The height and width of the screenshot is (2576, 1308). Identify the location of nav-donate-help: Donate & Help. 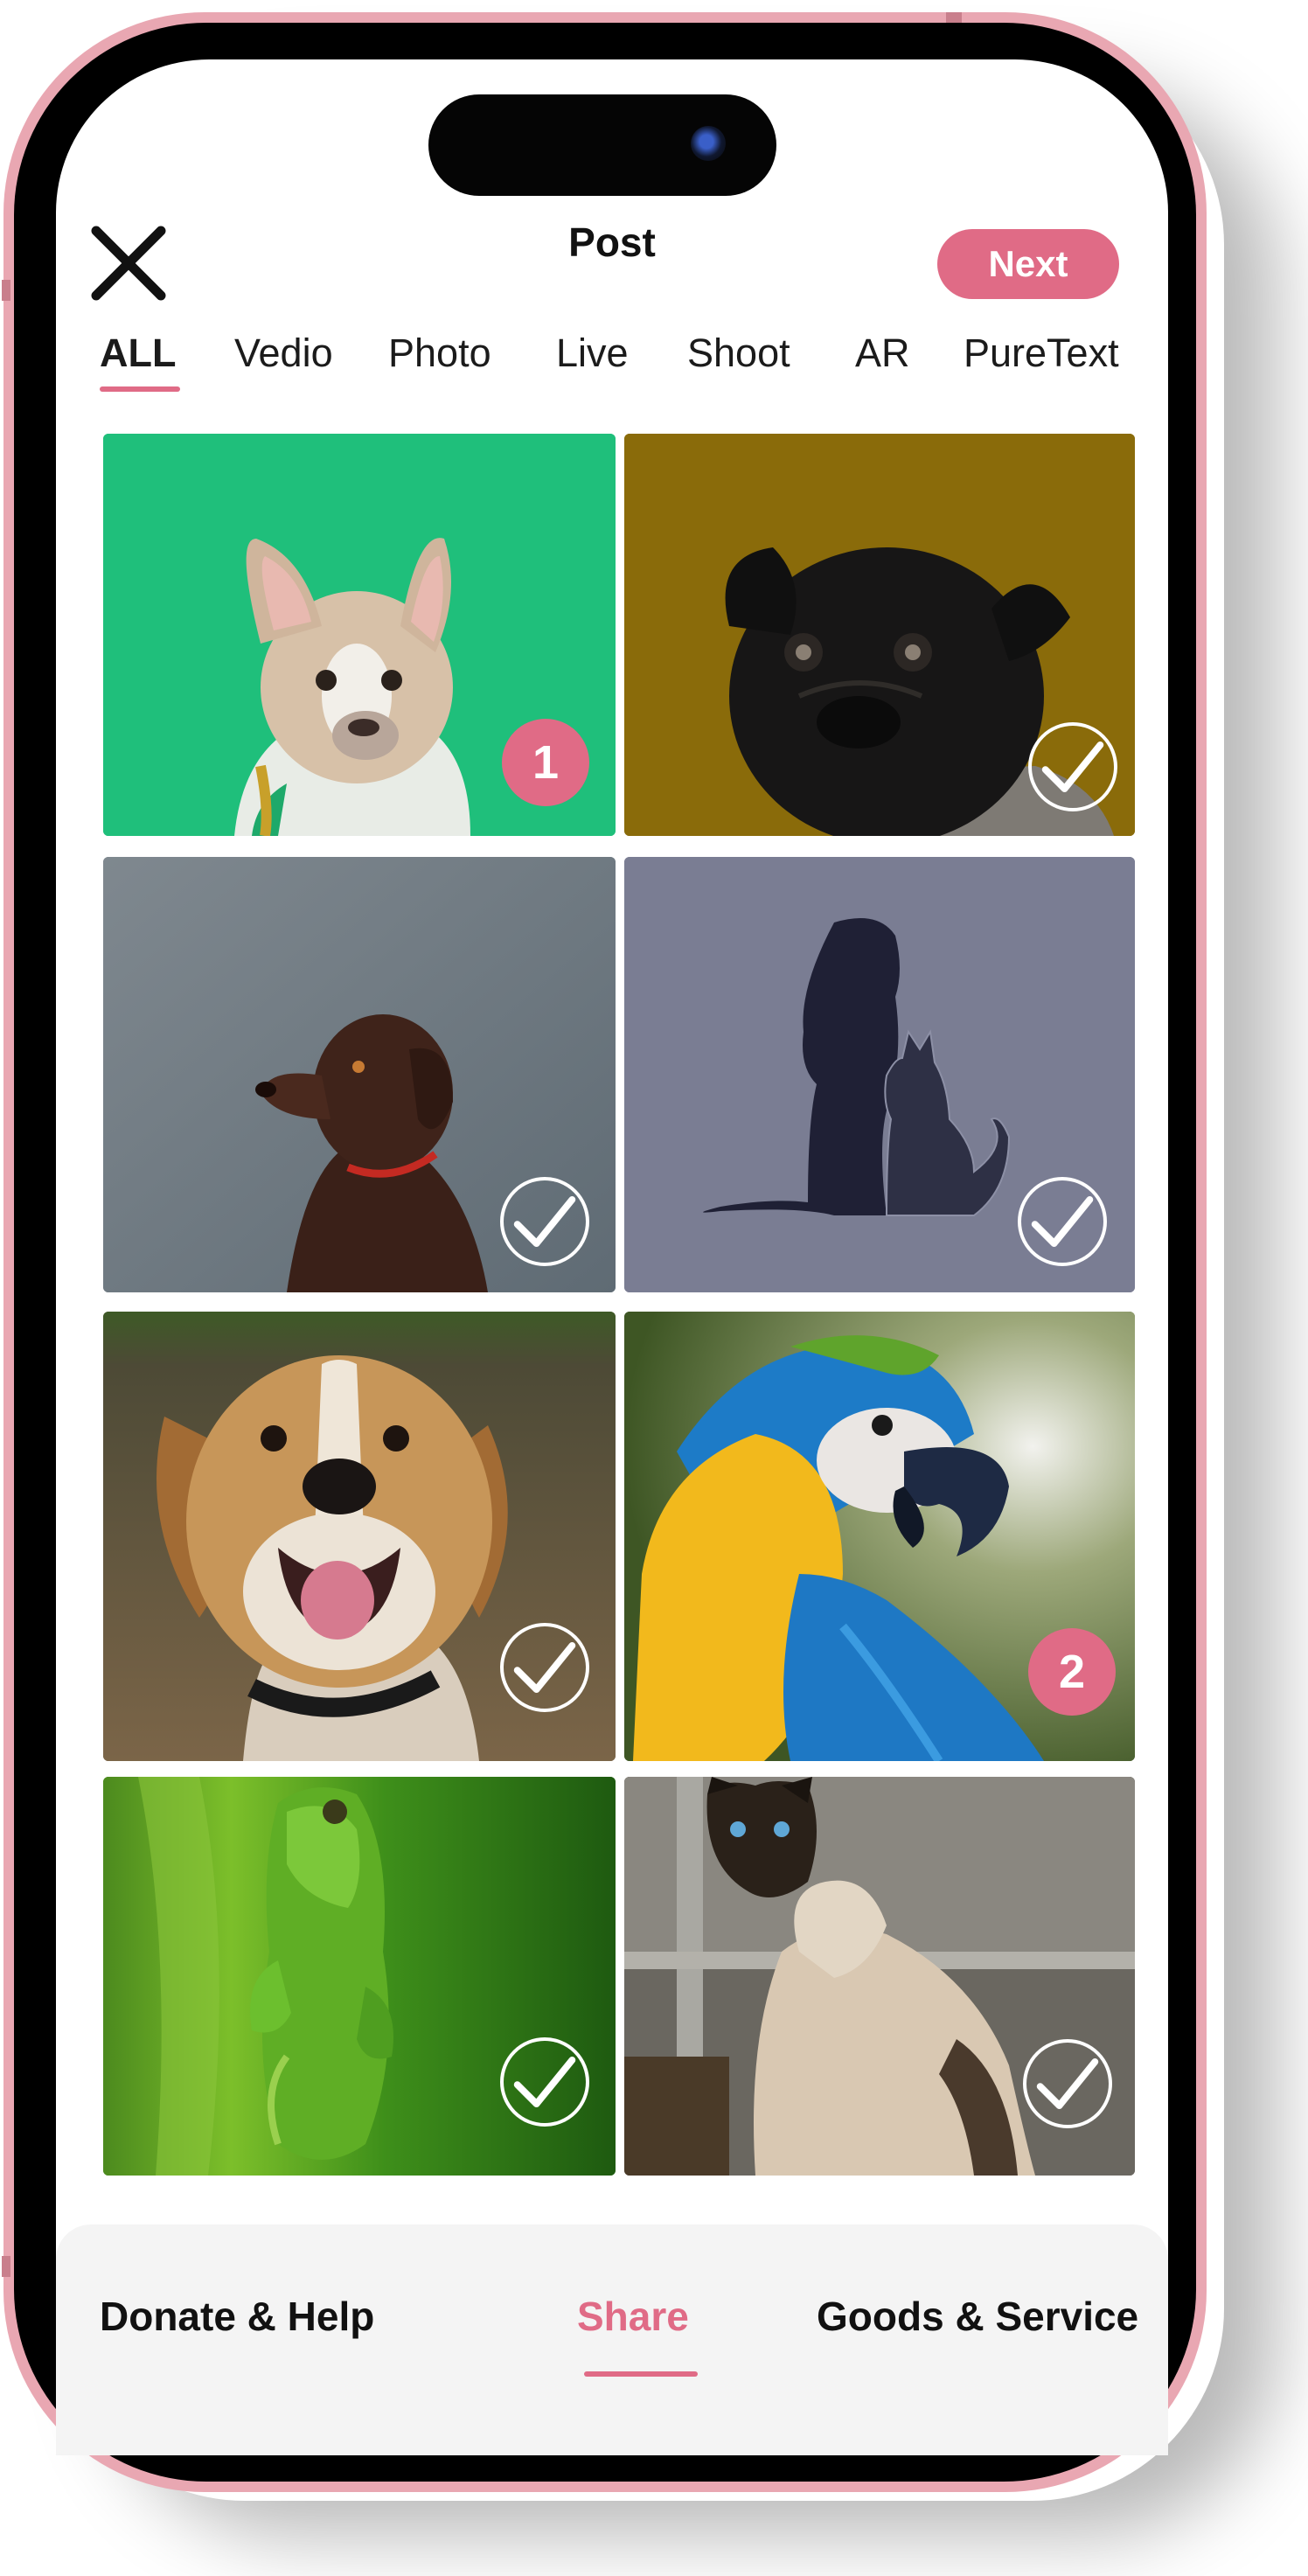
(237, 2316).